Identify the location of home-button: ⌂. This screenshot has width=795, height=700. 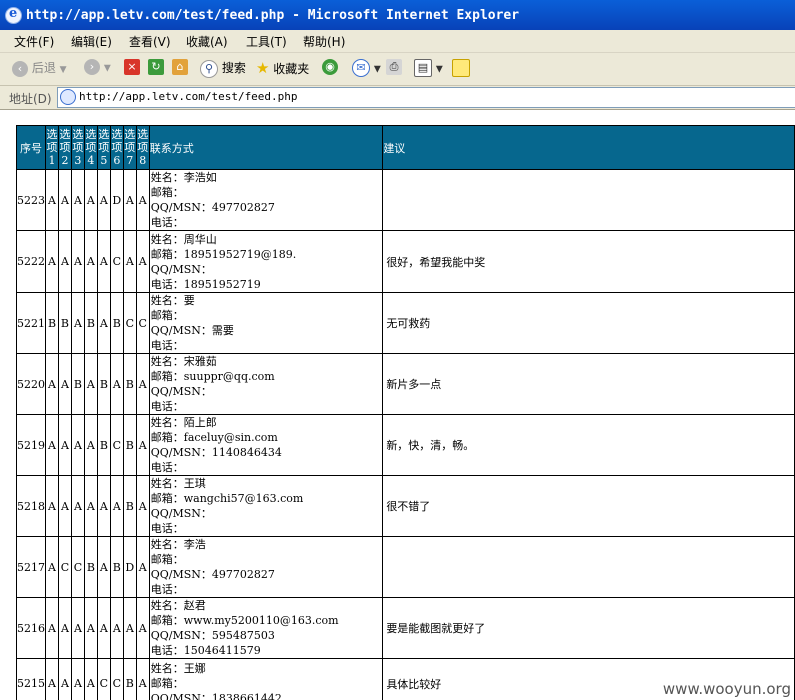
(180, 69).